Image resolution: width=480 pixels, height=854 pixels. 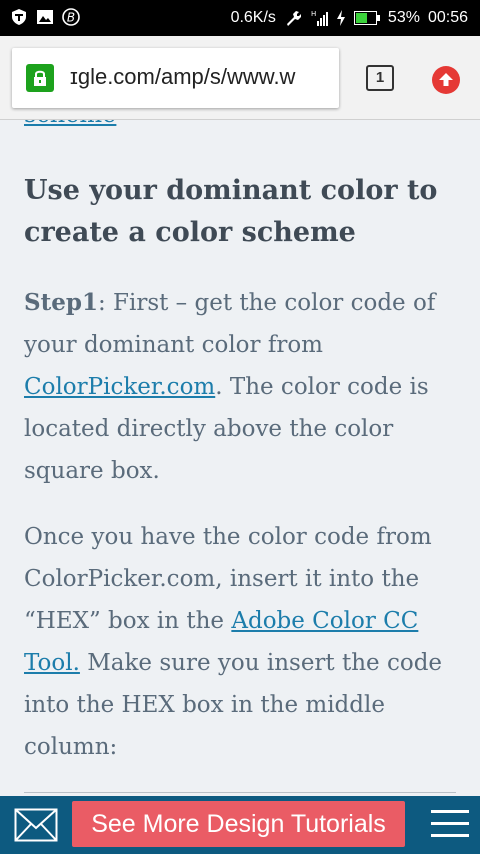 I want to click on lock-icon, so click(x=40, y=78).